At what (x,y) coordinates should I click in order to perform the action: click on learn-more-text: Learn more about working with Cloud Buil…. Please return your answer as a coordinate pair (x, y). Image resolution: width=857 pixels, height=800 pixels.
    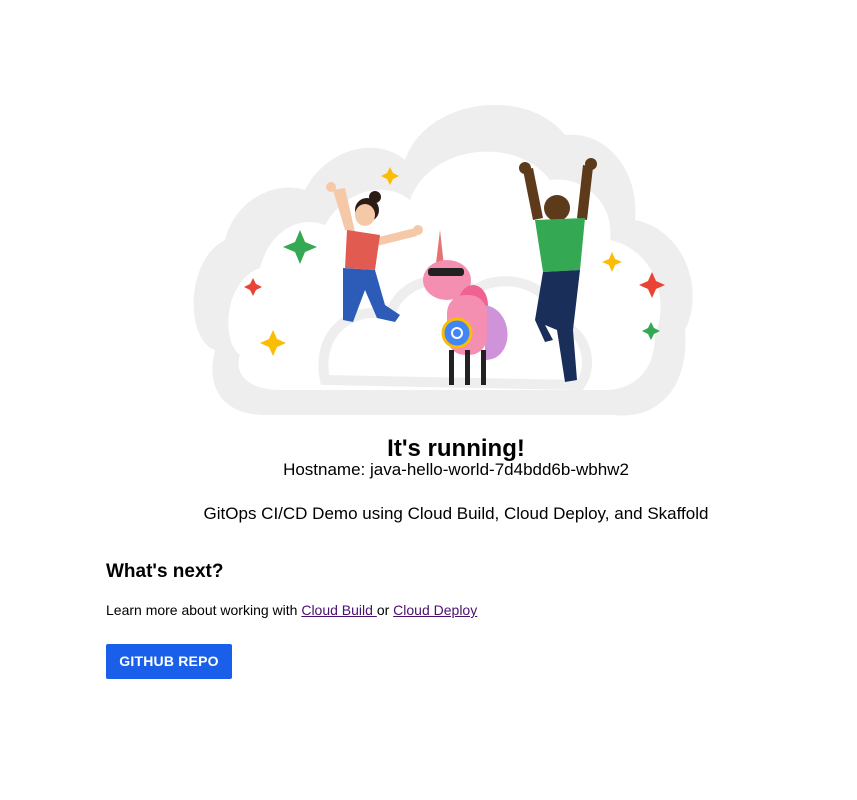
    Looking at the image, I should click on (291, 610).